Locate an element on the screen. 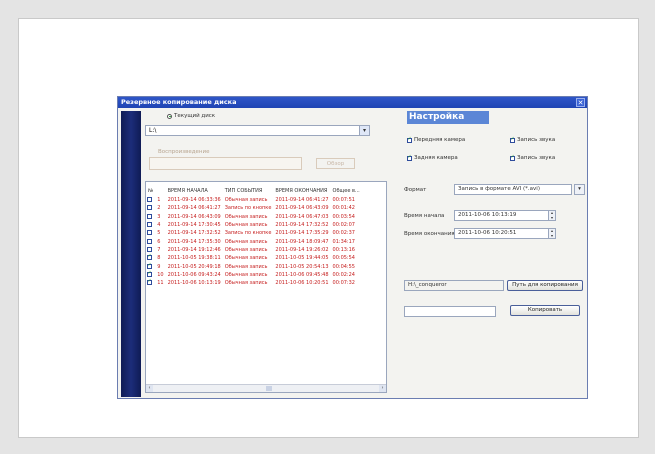  start-time-label: Время начала is located at coordinates (424, 216).